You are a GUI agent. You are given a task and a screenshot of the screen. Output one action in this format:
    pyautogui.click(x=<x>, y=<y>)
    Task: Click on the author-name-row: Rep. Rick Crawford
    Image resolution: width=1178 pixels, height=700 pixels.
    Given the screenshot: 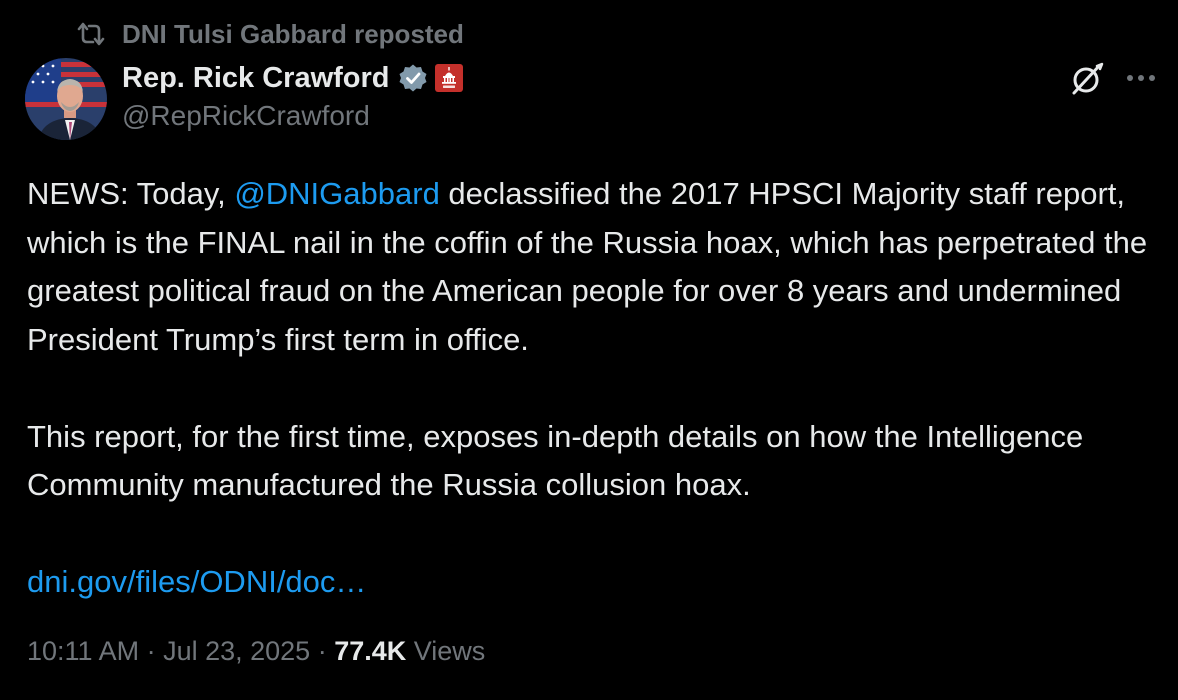 What is the action you would take?
    pyautogui.click(x=293, y=78)
    